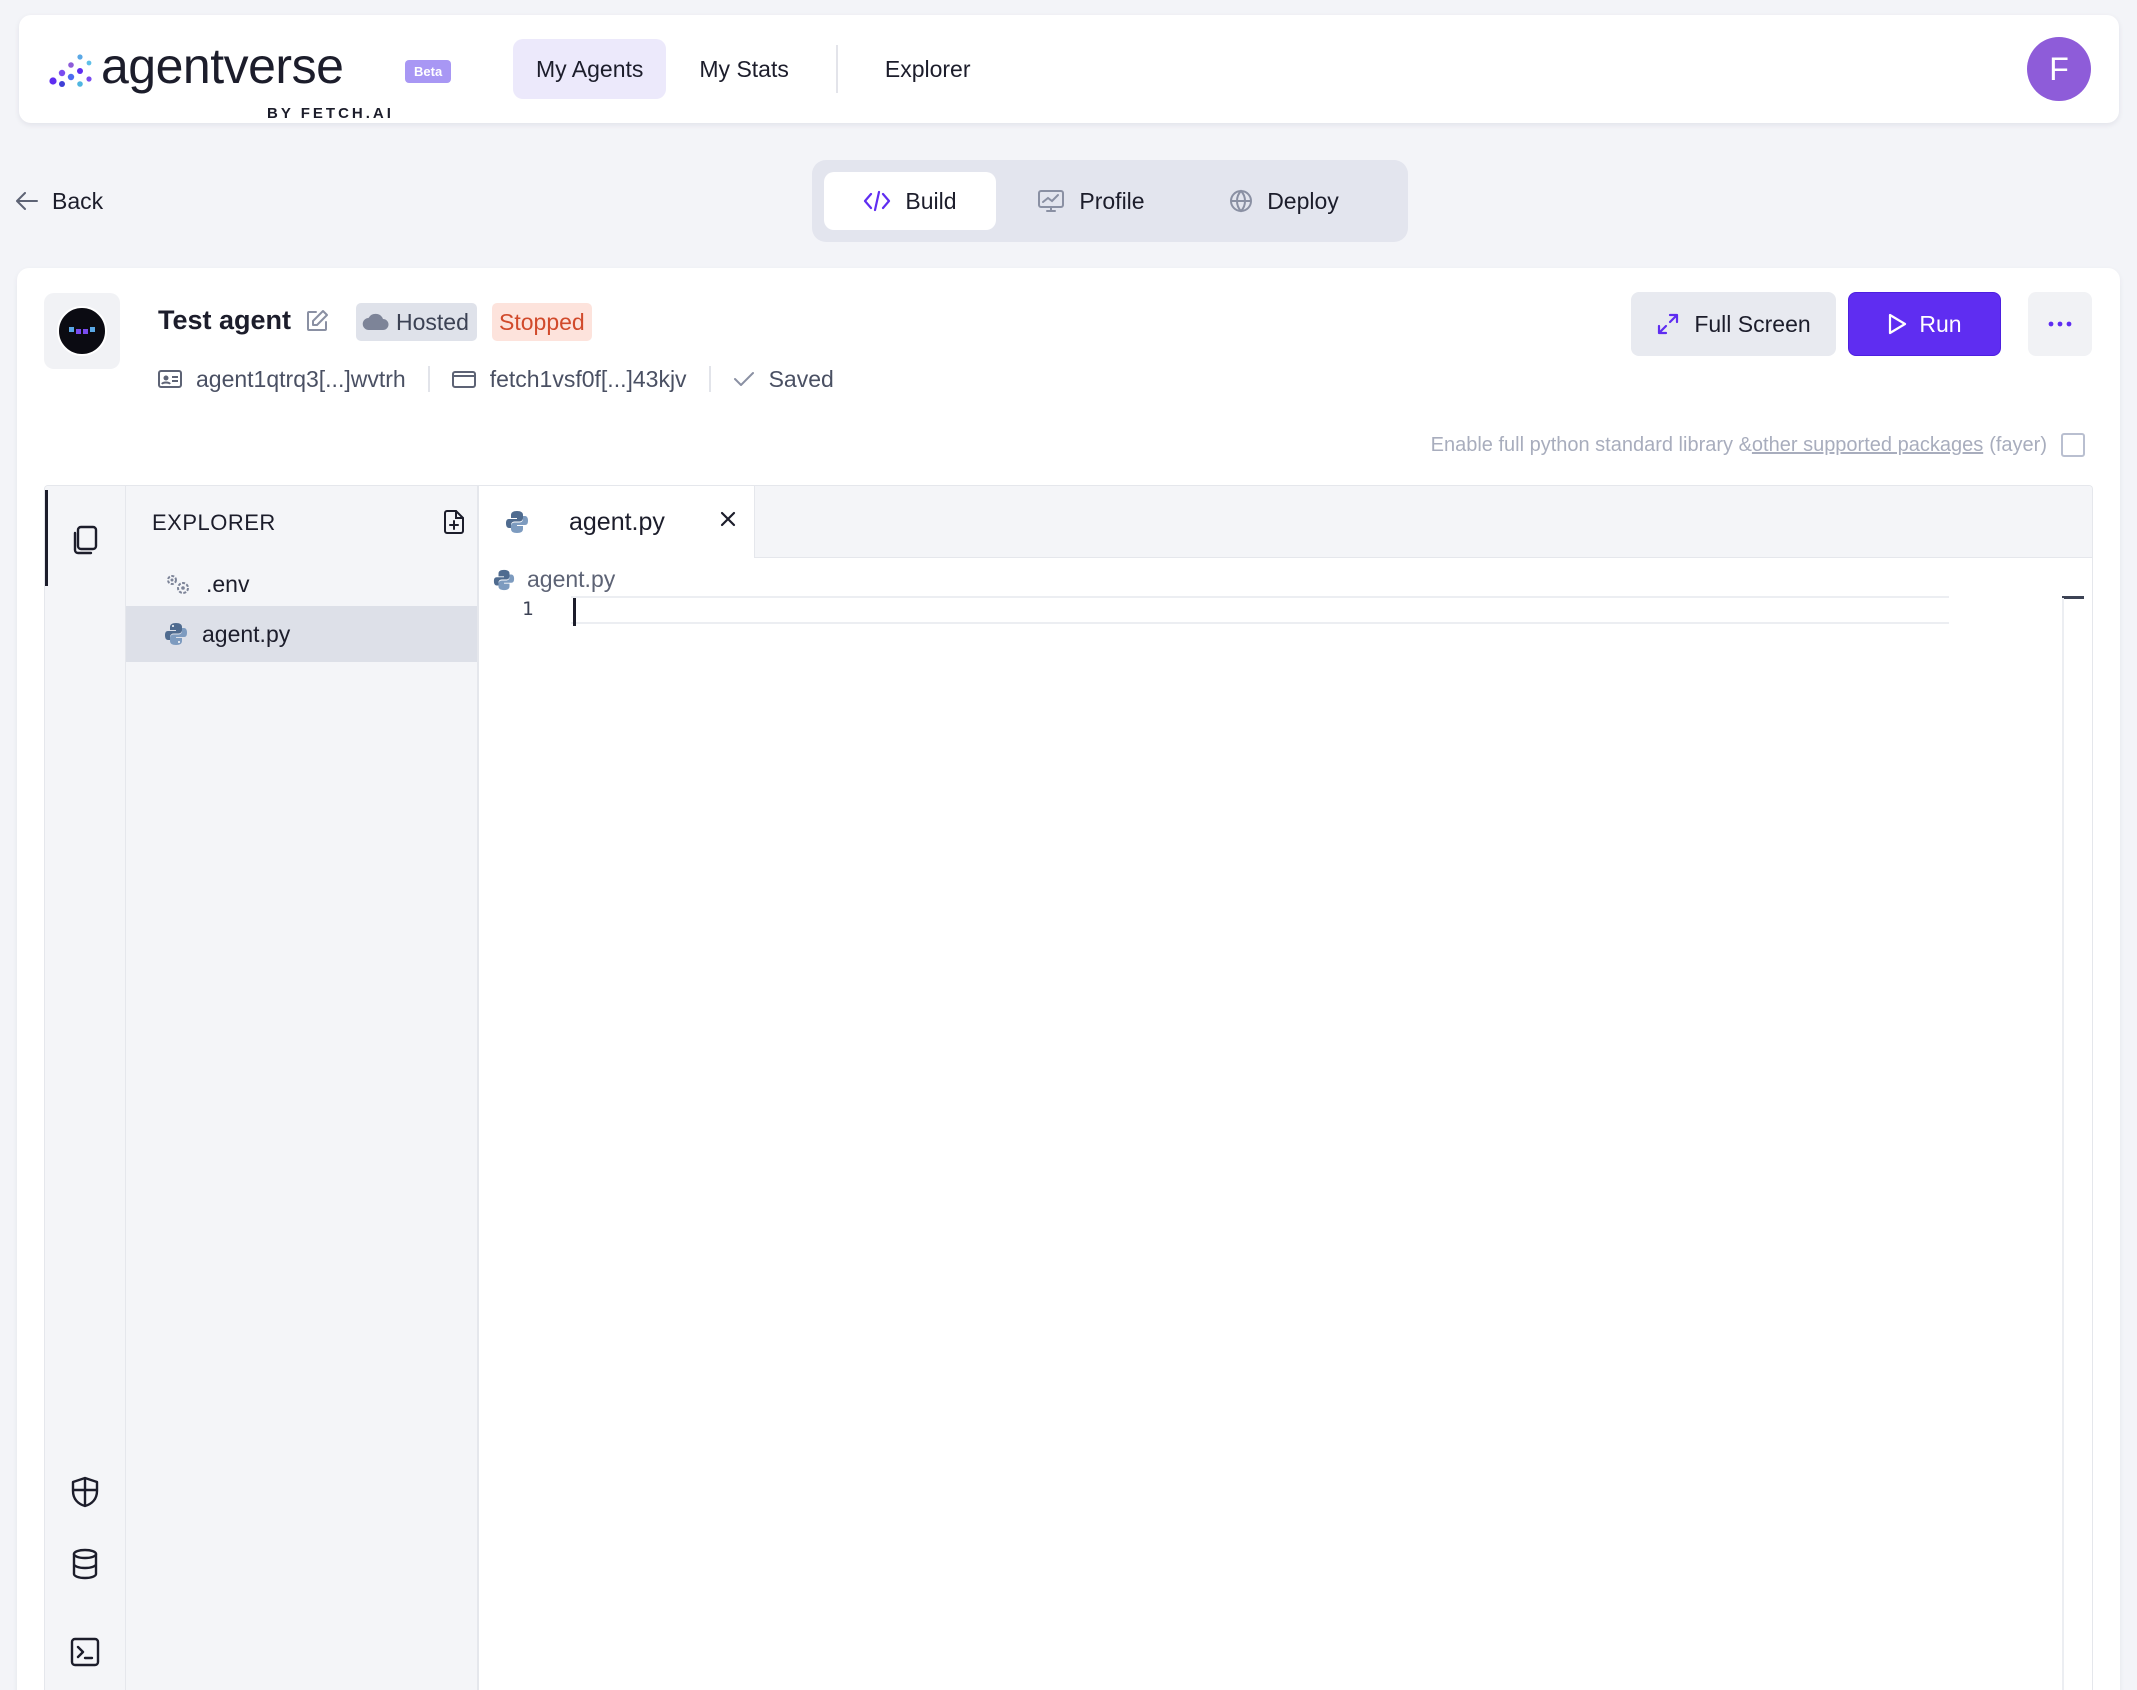  What do you see at coordinates (571, 579) in the screenshot?
I see `breadcrumb-file: agent.py` at bounding box center [571, 579].